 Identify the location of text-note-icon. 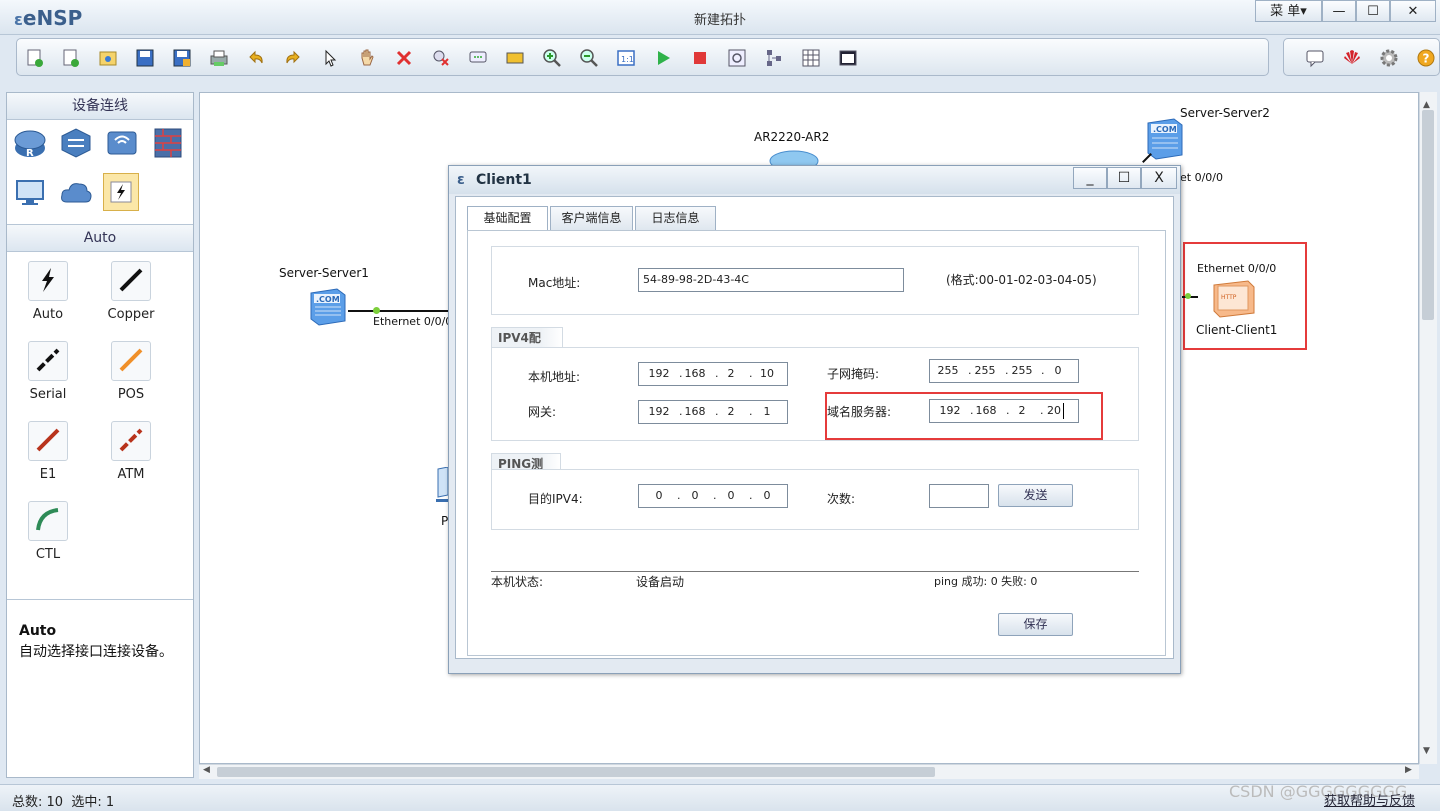
(478, 58).